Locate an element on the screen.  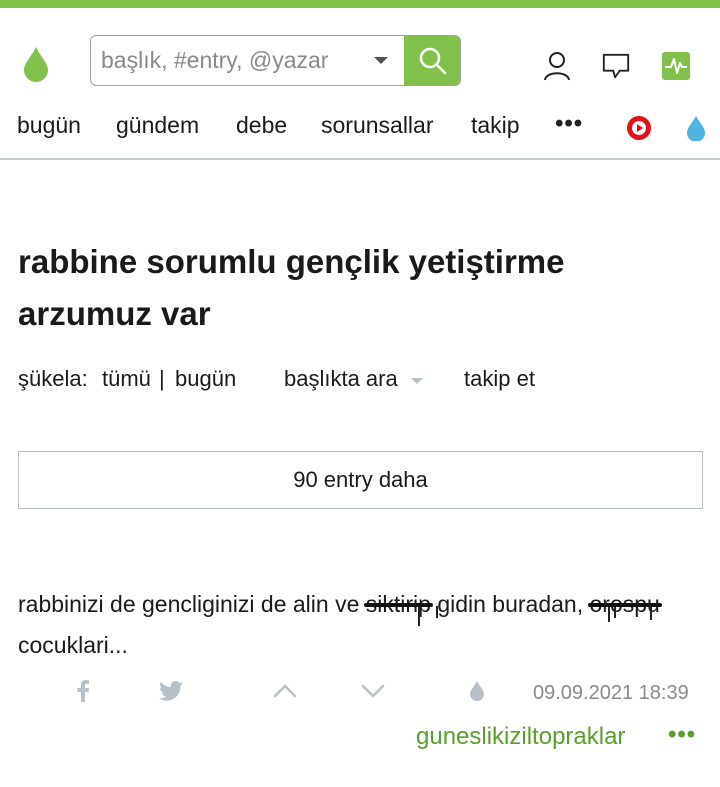
drop-icon is located at coordinates (696, 128).